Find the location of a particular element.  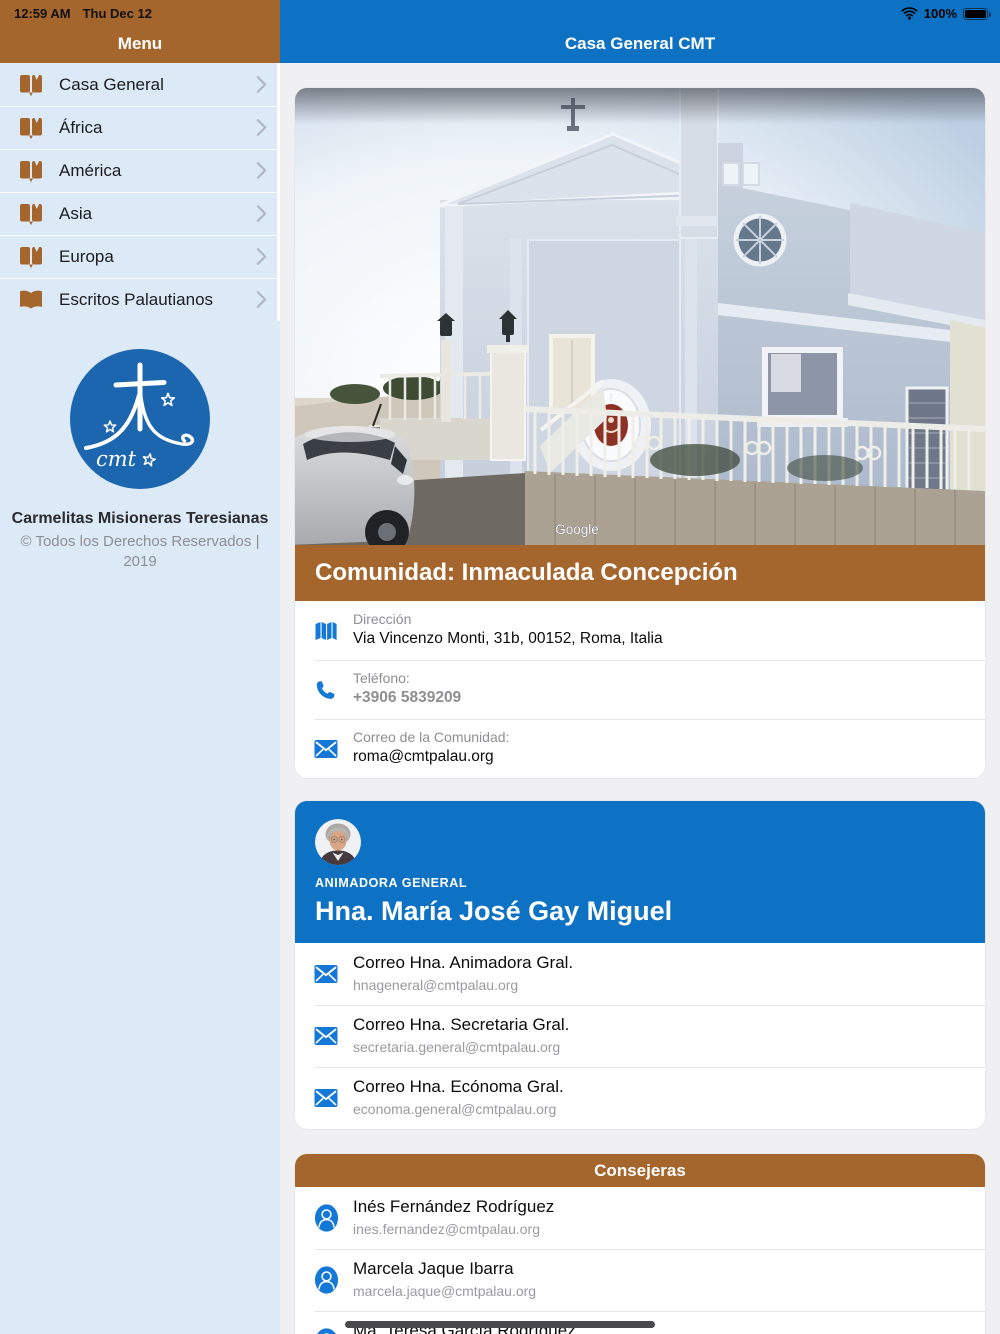

community-email-value: roma@cmtpalau.org is located at coordinates (423, 756).